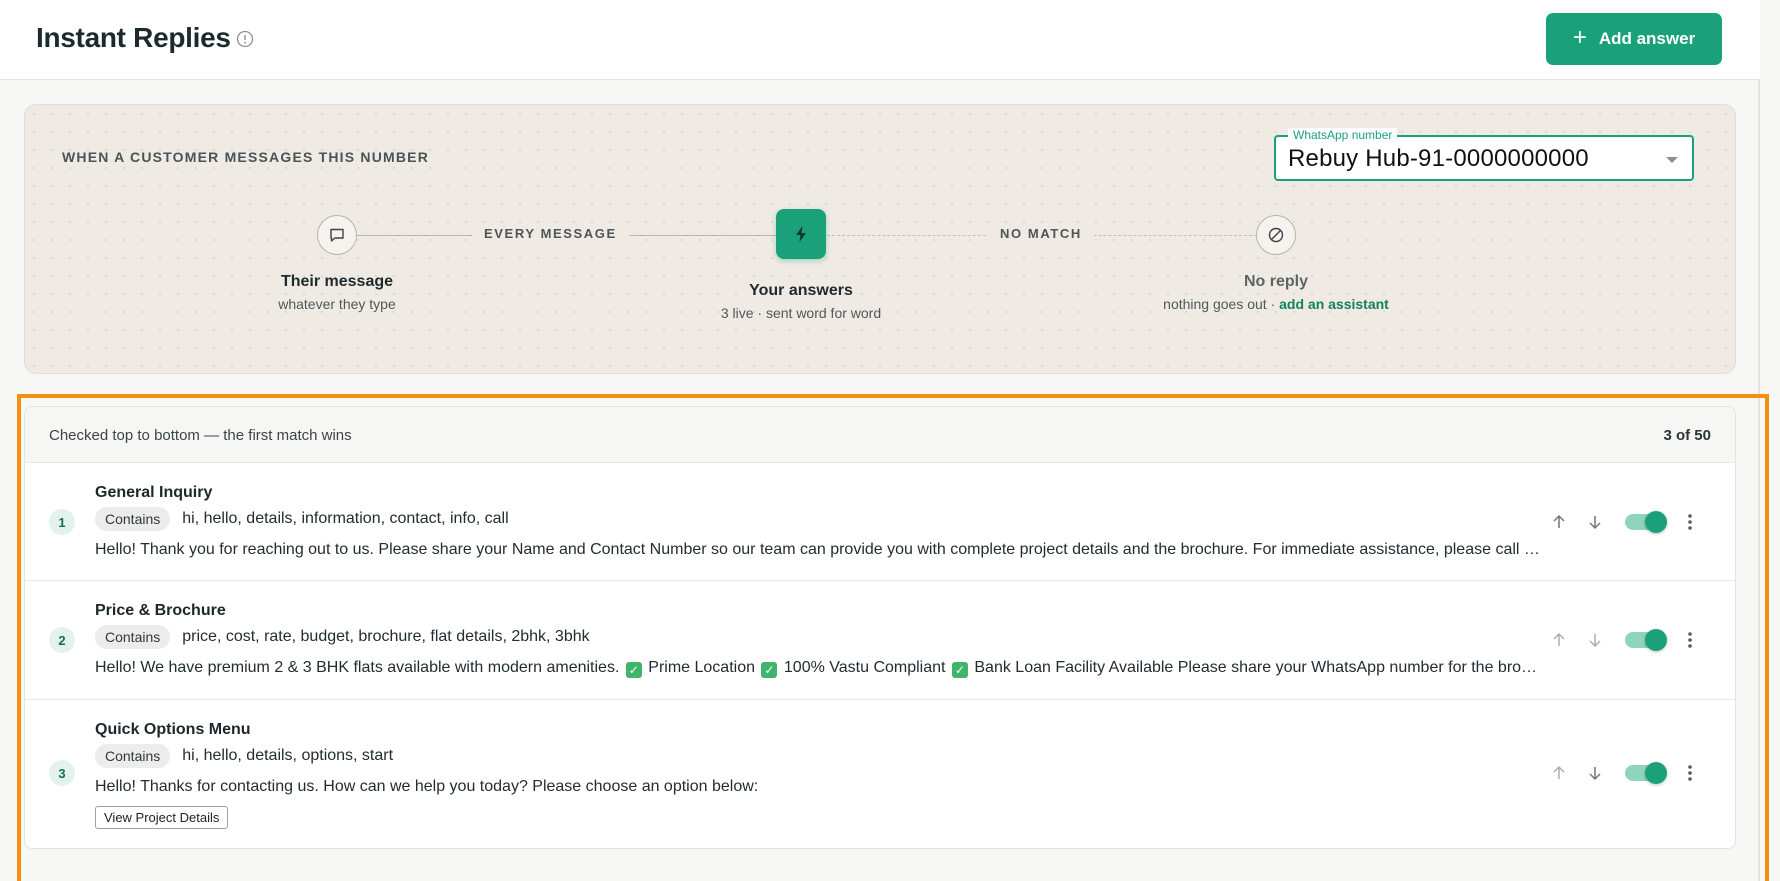 The width and height of the screenshot is (1780, 881). I want to click on their-message-node, so click(337, 235).